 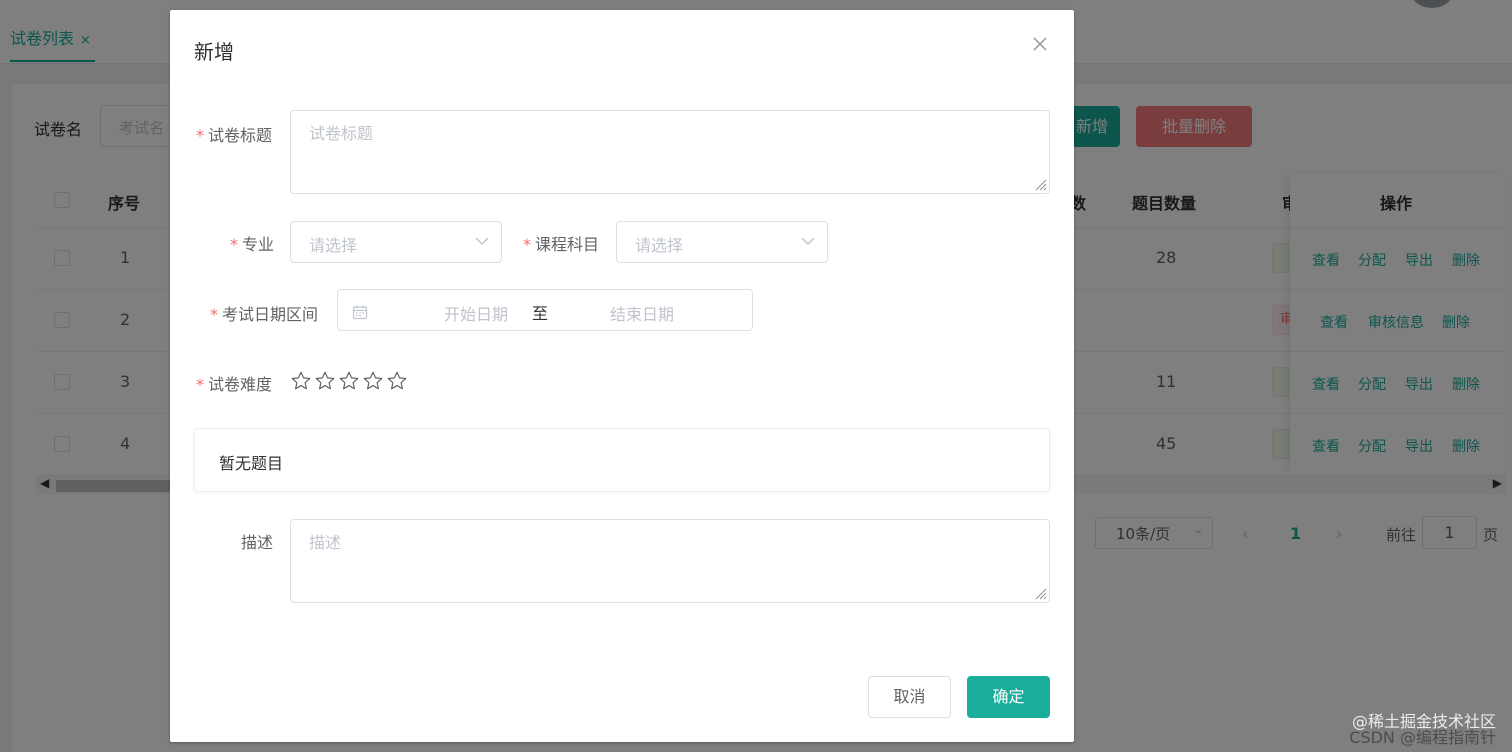 What do you see at coordinates (234, 384) in the screenshot?
I see `difficulty-label: * 试卷难度` at bounding box center [234, 384].